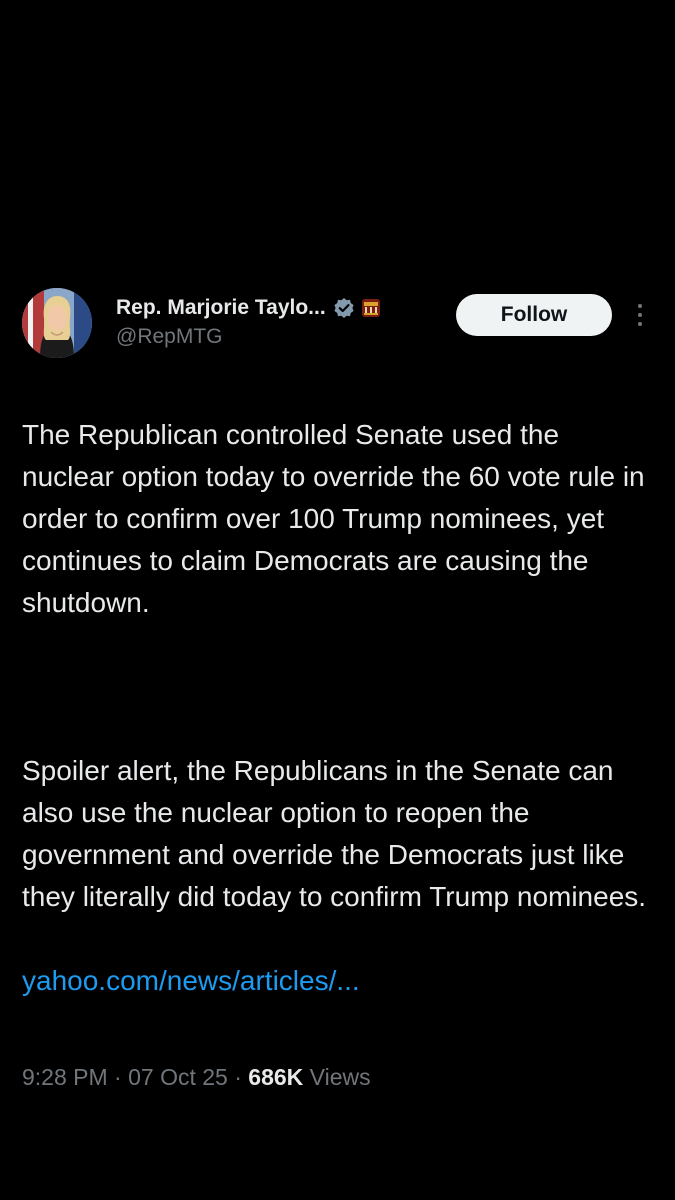 This screenshot has width=675, height=1200. What do you see at coordinates (344, 308) in the screenshot?
I see `verified-badge-icon` at bounding box center [344, 308].